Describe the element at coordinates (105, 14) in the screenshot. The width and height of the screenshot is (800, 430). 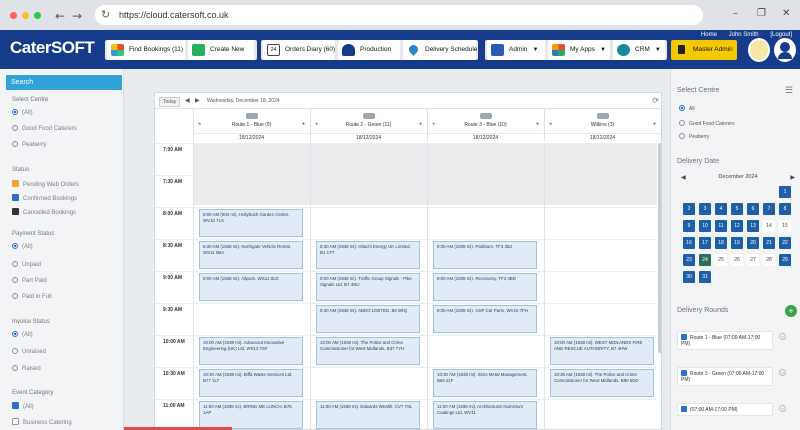
I see `reload-icon: ↻` at that location.